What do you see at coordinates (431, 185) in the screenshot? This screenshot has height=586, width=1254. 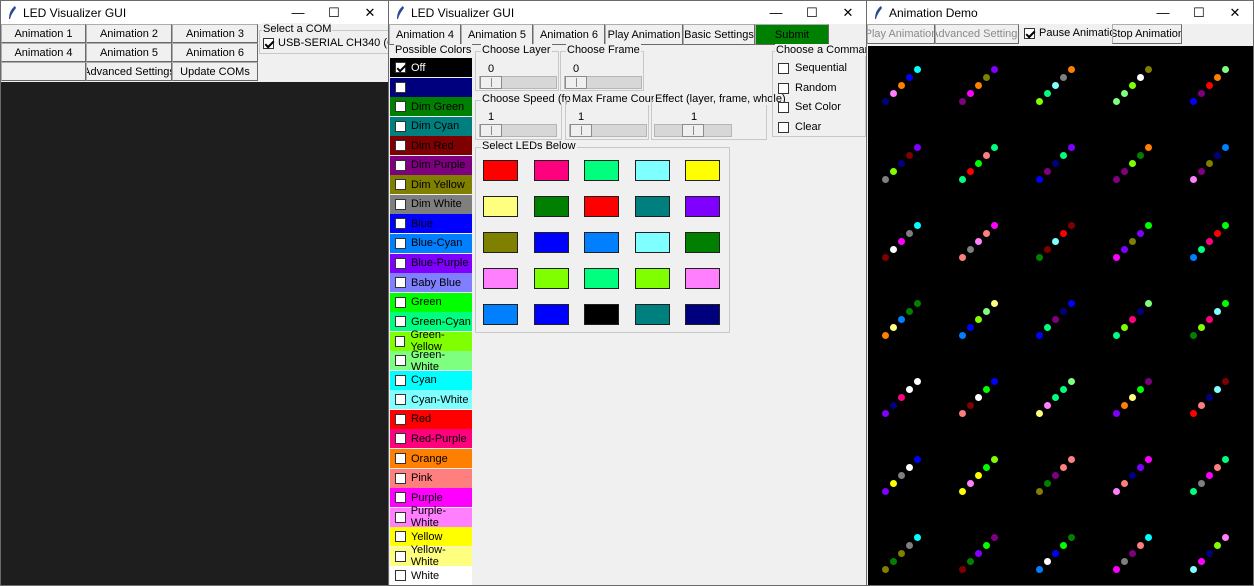 I see `color-option: Dim Yellow` at bounding box center [431, 185].